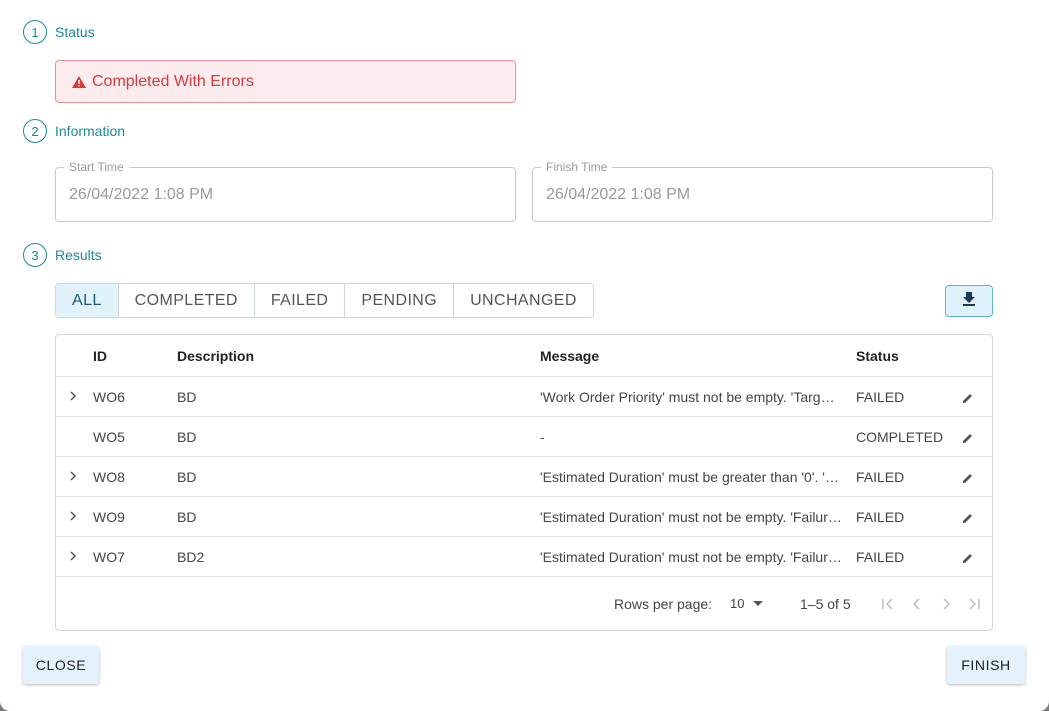 The image size is (1049, 711). What do you see at coordinates (542, 437) in the screenshot?
I see `cell-message: -` at bounding box center [542, 437].